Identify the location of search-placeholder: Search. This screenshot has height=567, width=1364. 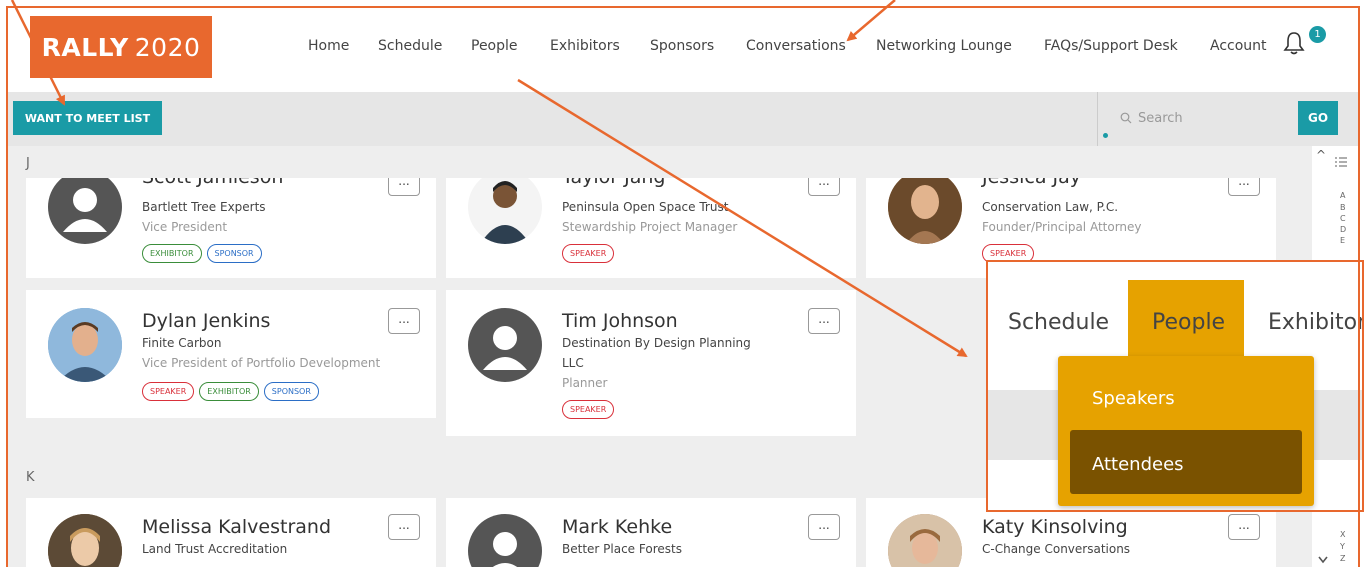
(1160, 118).